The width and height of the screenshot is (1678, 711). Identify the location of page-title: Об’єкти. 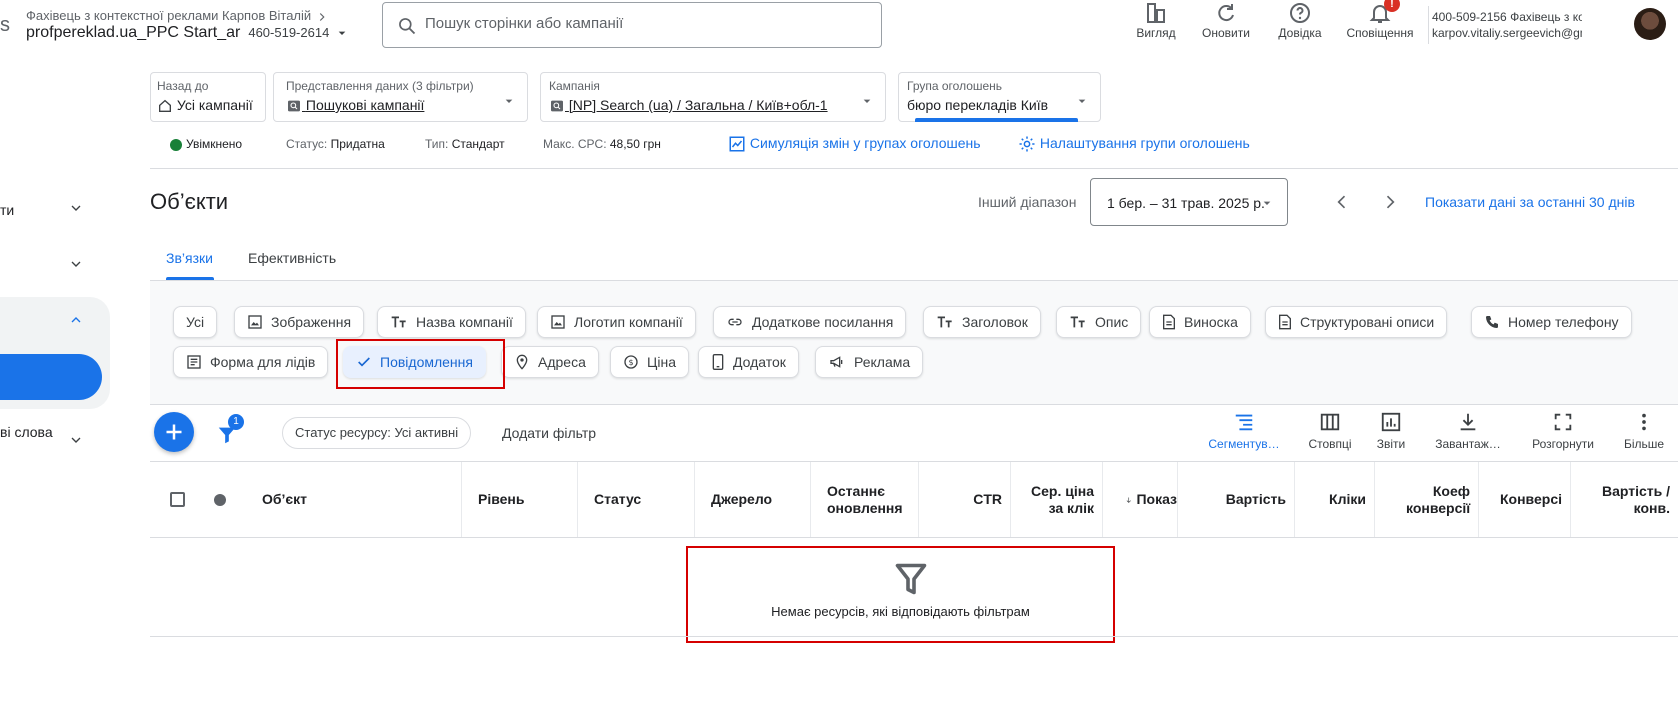
(189, 201).